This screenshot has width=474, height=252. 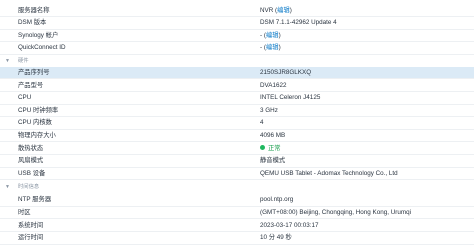 What do you see at coordinates (34, 72) in the screenshot?
I see `serial-label: 产品序列号` at bounding box center [34, 72].